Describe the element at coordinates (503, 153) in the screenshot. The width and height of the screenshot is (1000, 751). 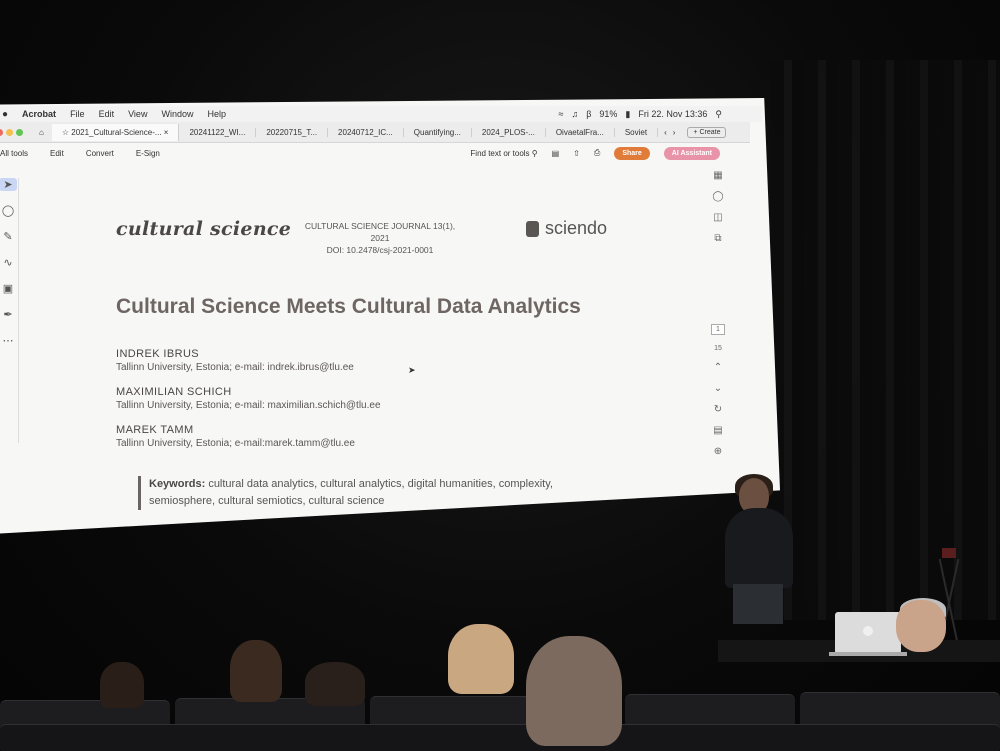
I see `find-text-field: Find text or tools ⚲` at that location.